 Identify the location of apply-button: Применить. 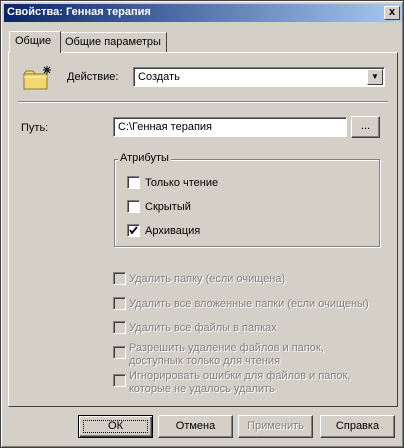
(275, 426).